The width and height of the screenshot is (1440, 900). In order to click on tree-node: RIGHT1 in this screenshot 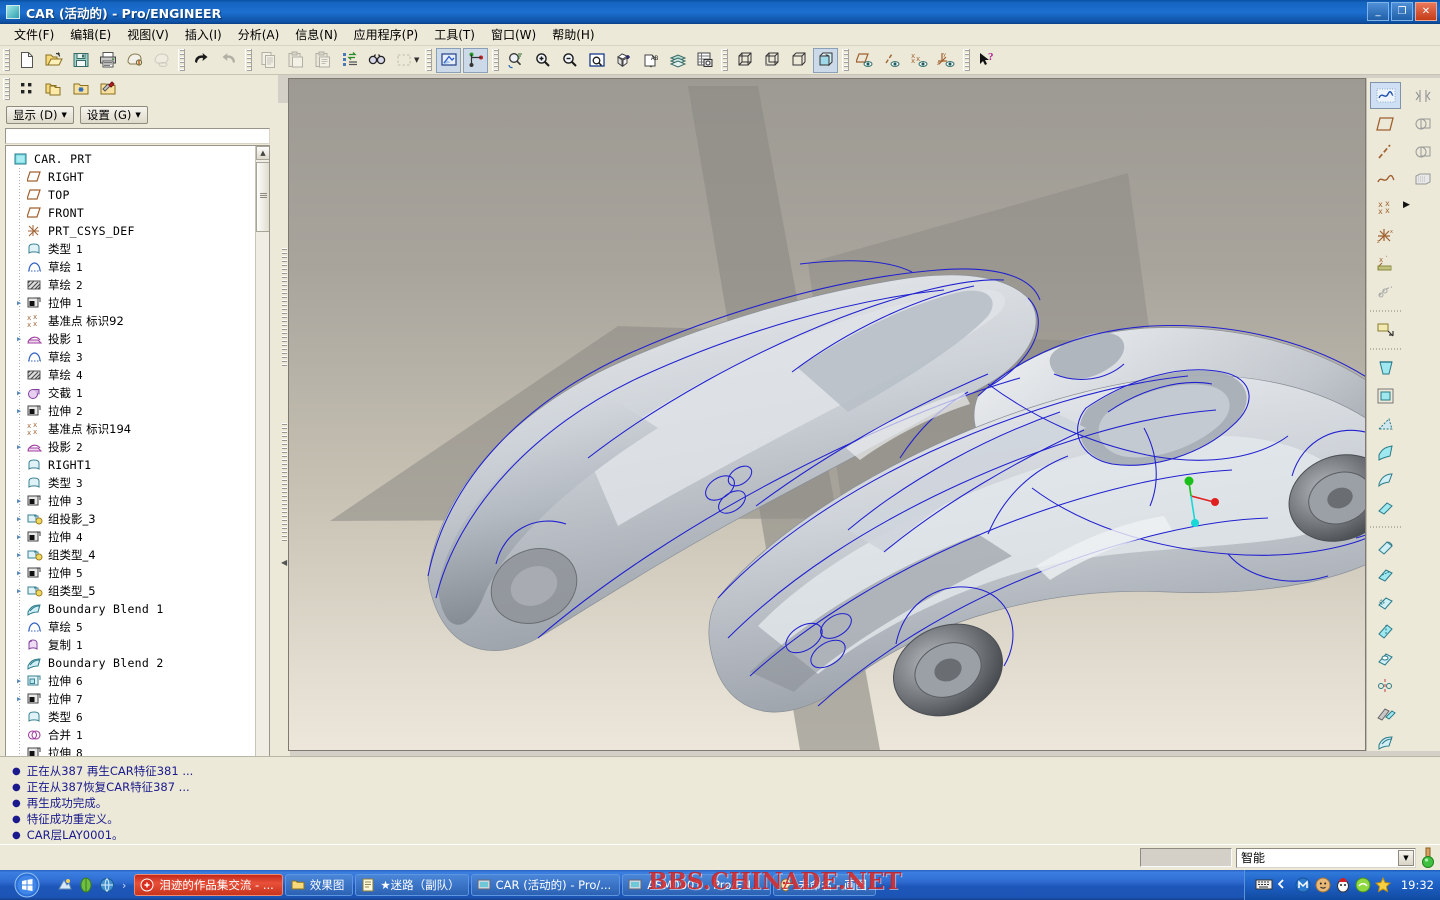, I will do `click(131, 465)`.